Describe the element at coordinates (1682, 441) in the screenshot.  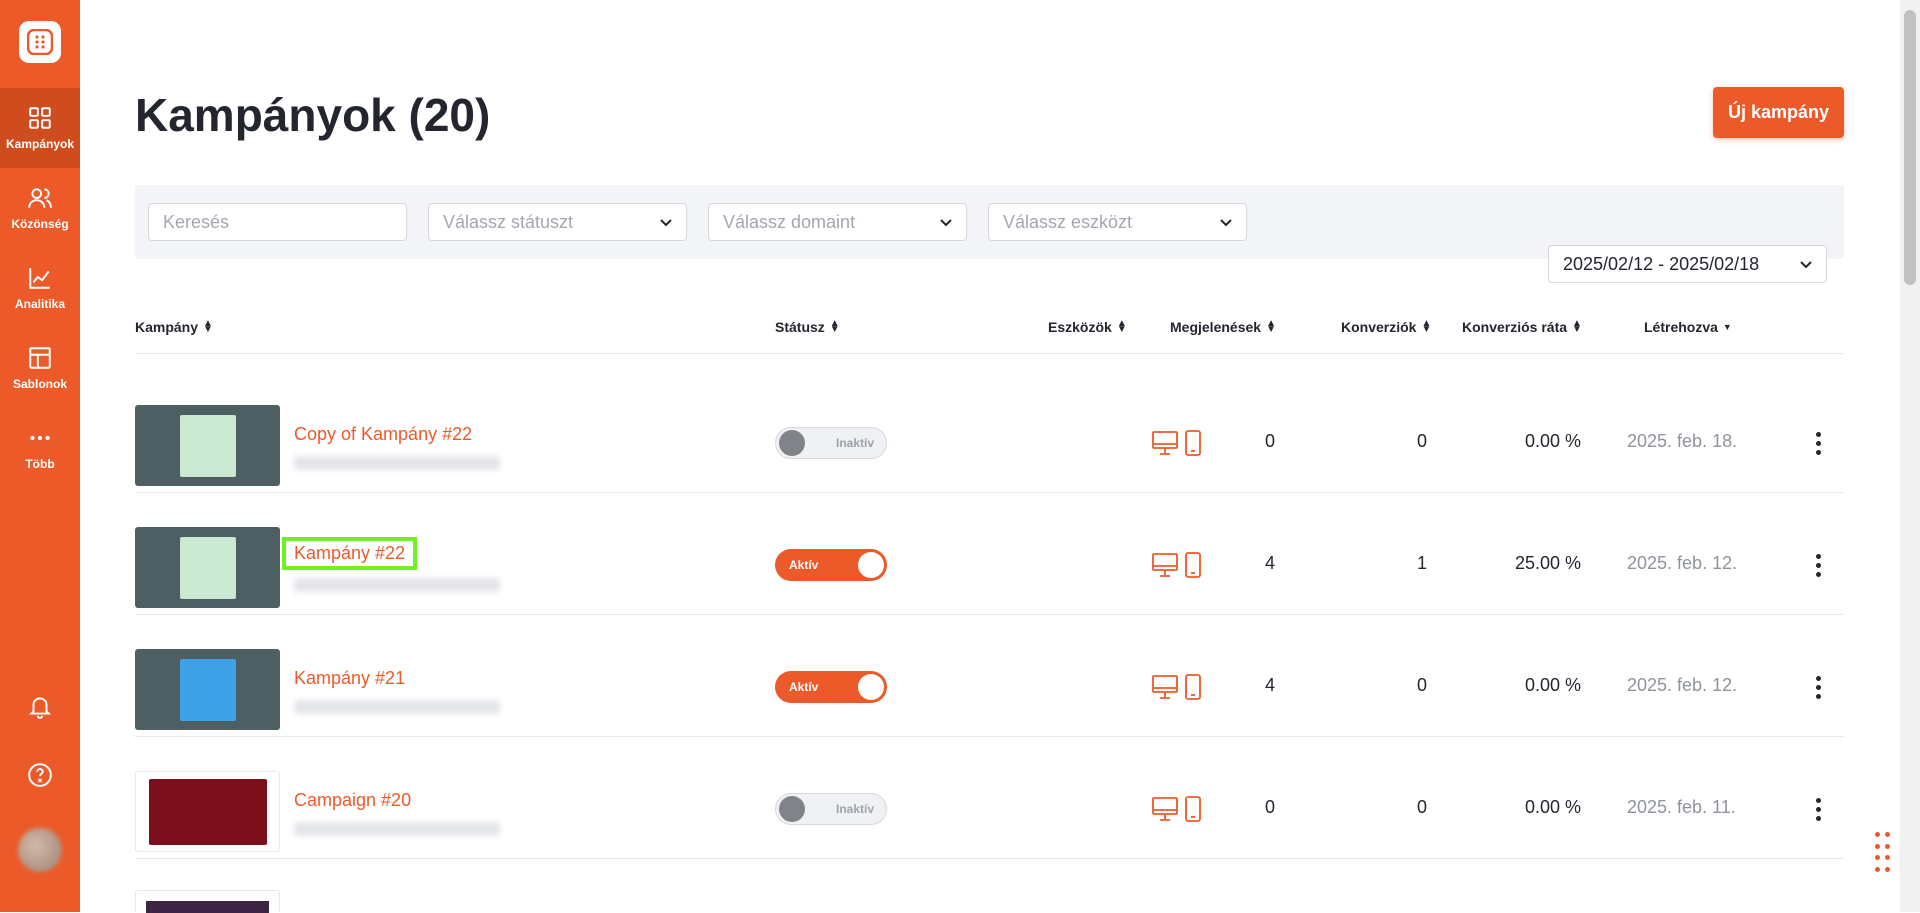
I see `created-date: 2025. feb. 18.` at that location.